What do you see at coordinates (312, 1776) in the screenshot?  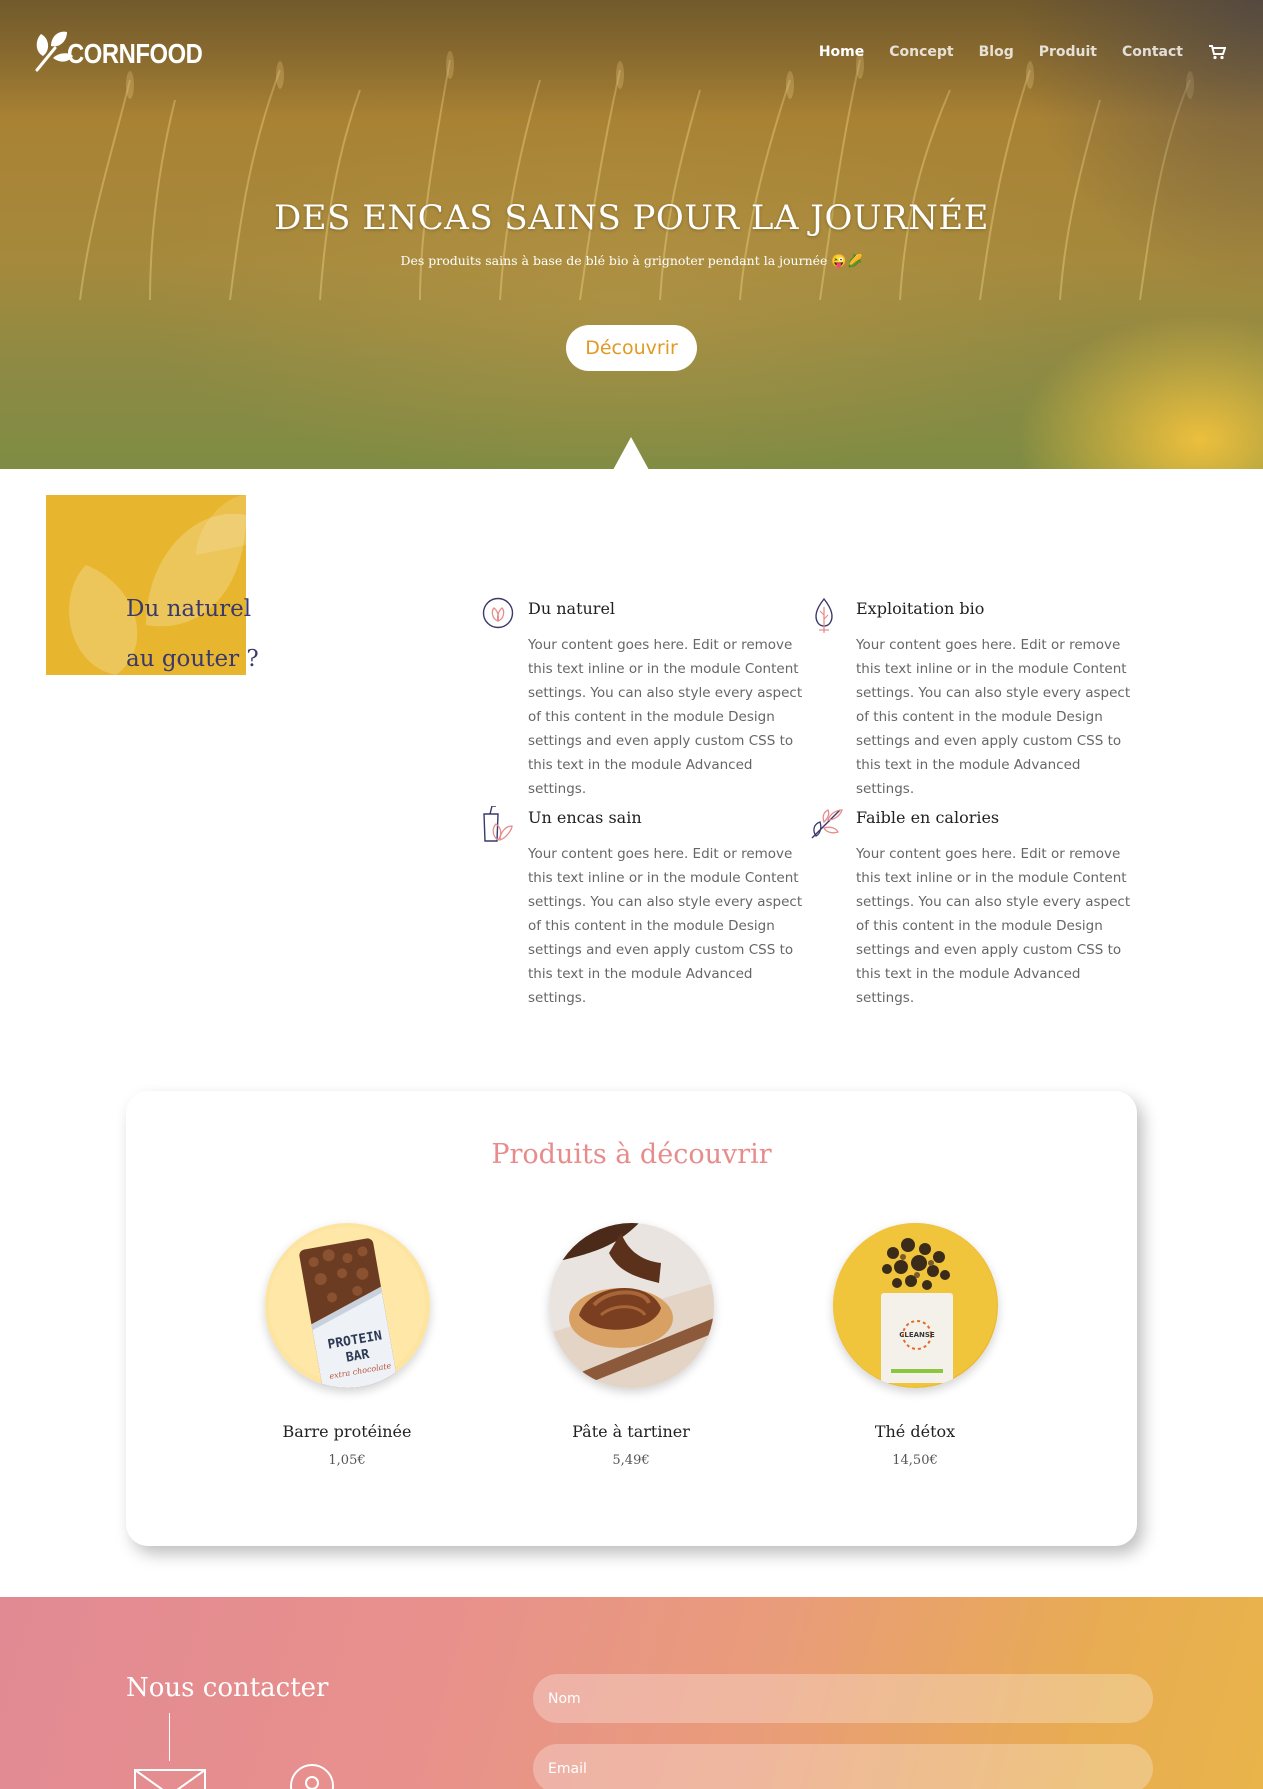 I see `location-pin-icon` at bounding box center [312, 1776].